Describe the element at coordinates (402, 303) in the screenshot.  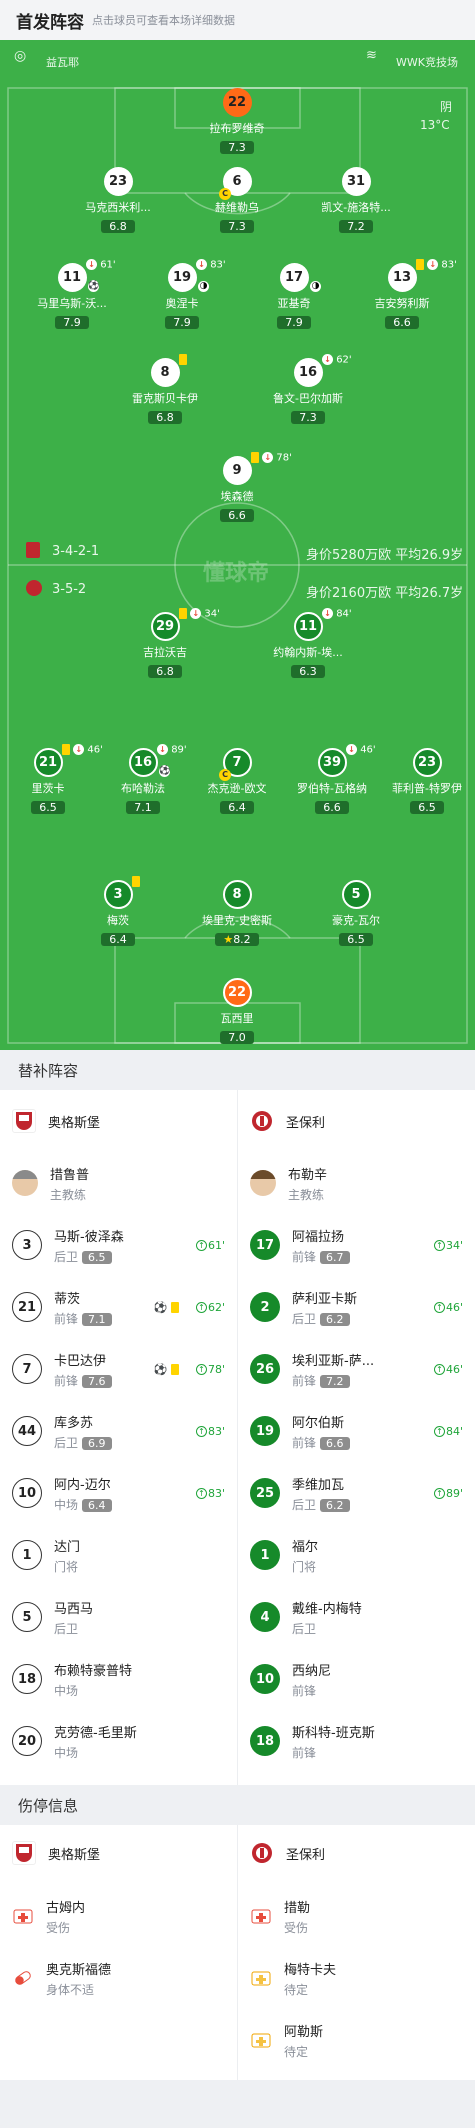
I see `player-name: 吉安努利斯` at that location.